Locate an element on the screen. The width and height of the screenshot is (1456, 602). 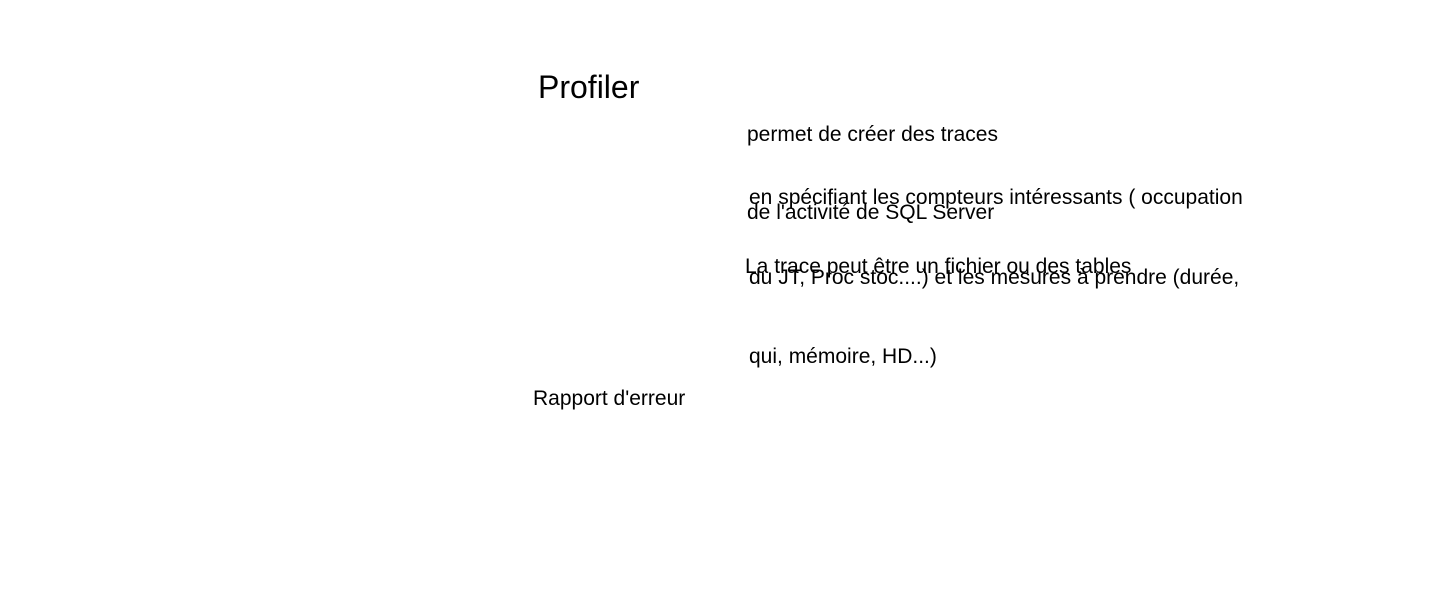
slide-heading: Profiler is located at coordinates (589, 87).